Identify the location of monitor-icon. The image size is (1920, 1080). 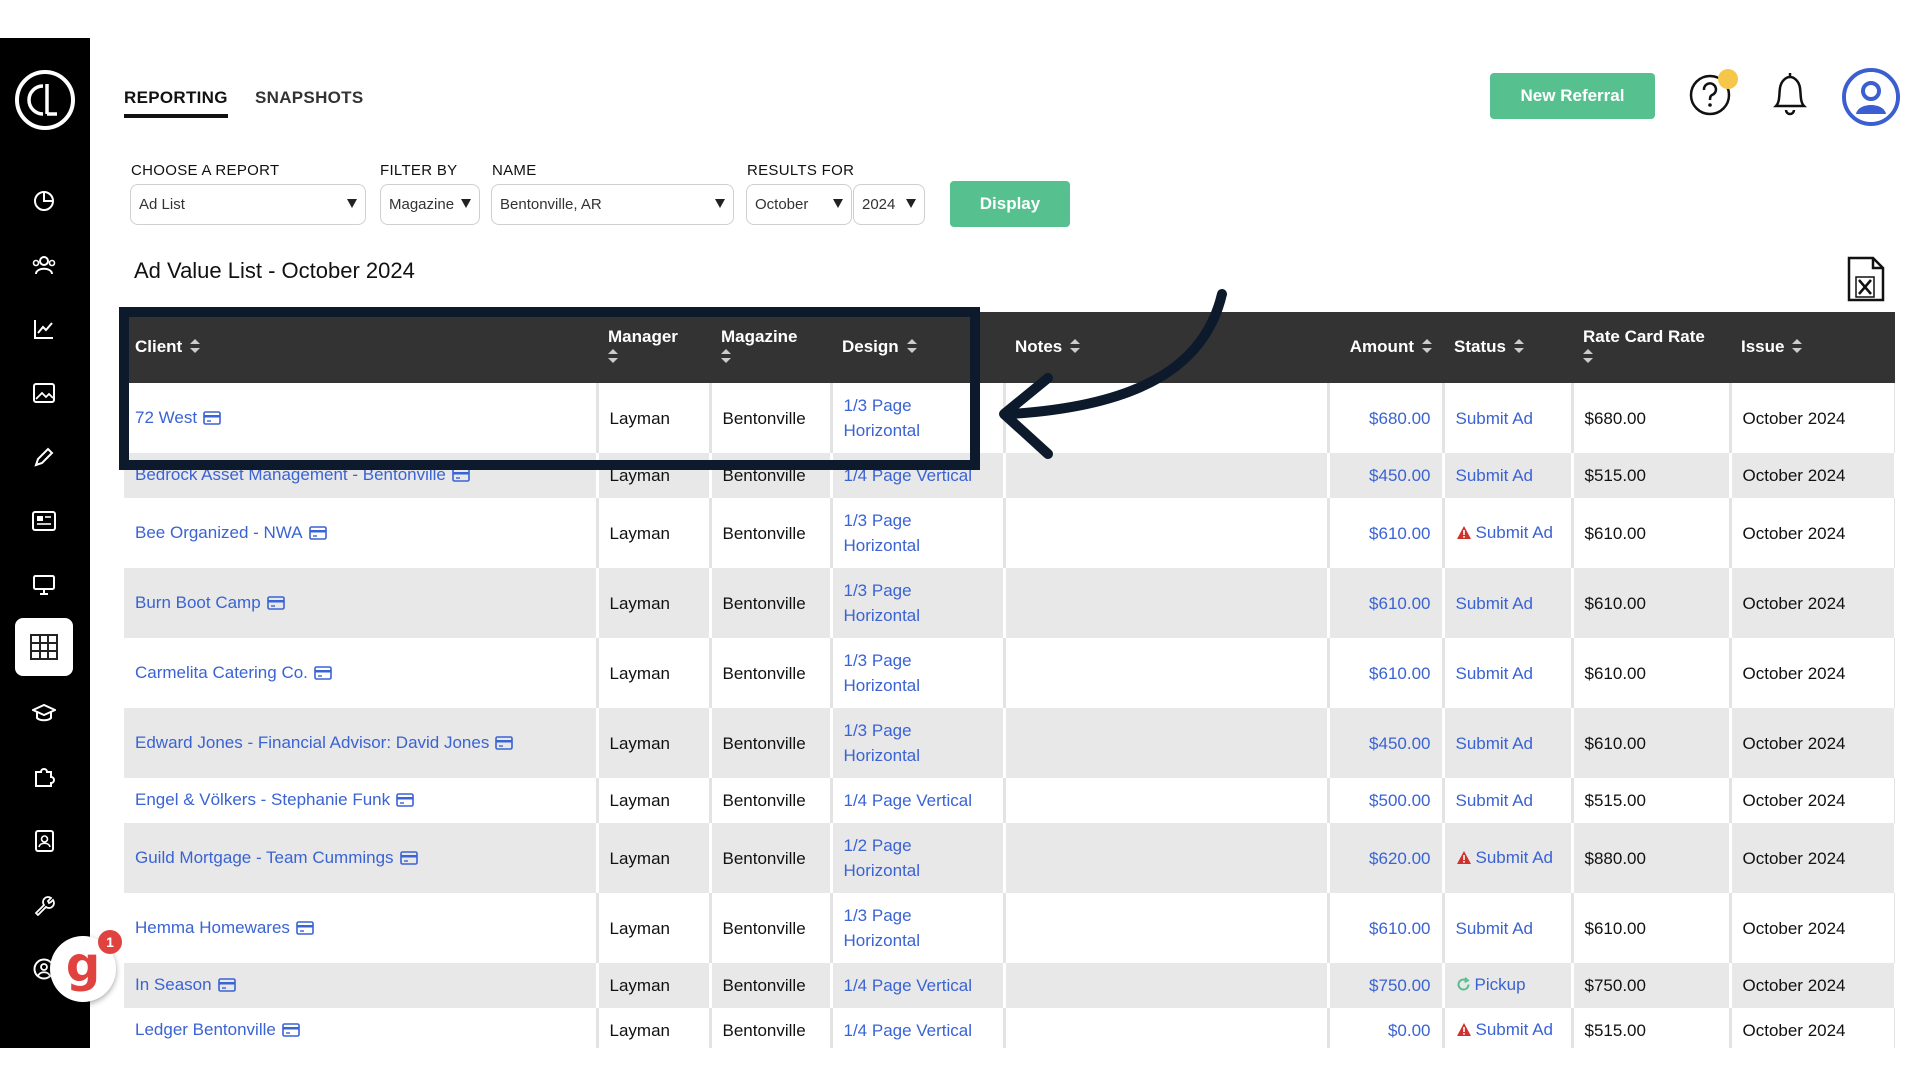
(44, 585).